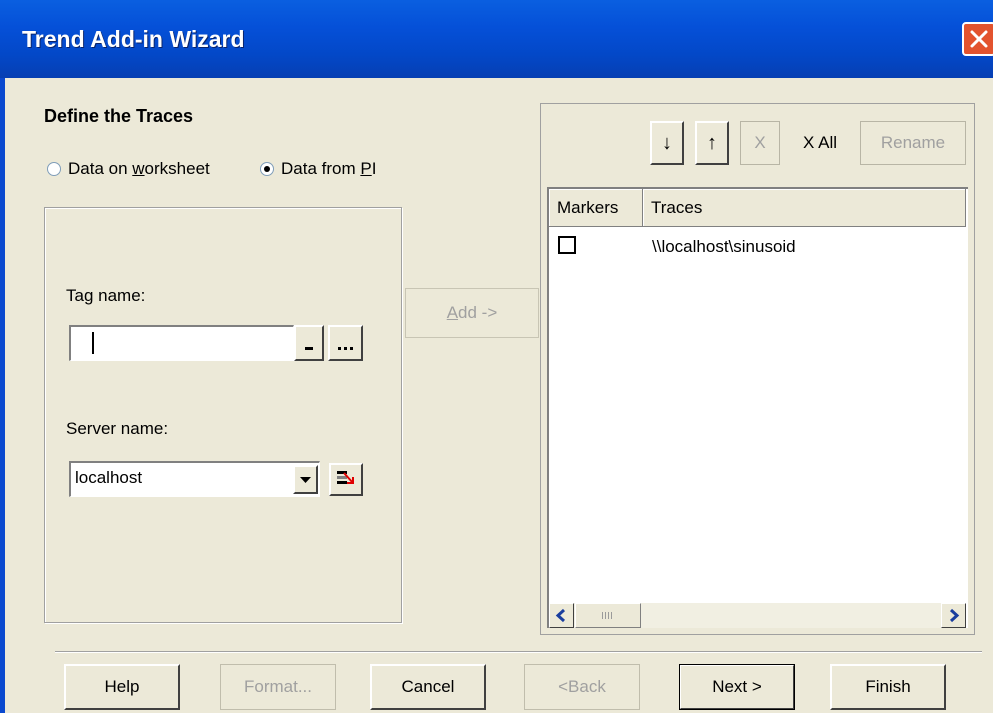  I want to click on cancel-button: Cancel, so click(428, 687).